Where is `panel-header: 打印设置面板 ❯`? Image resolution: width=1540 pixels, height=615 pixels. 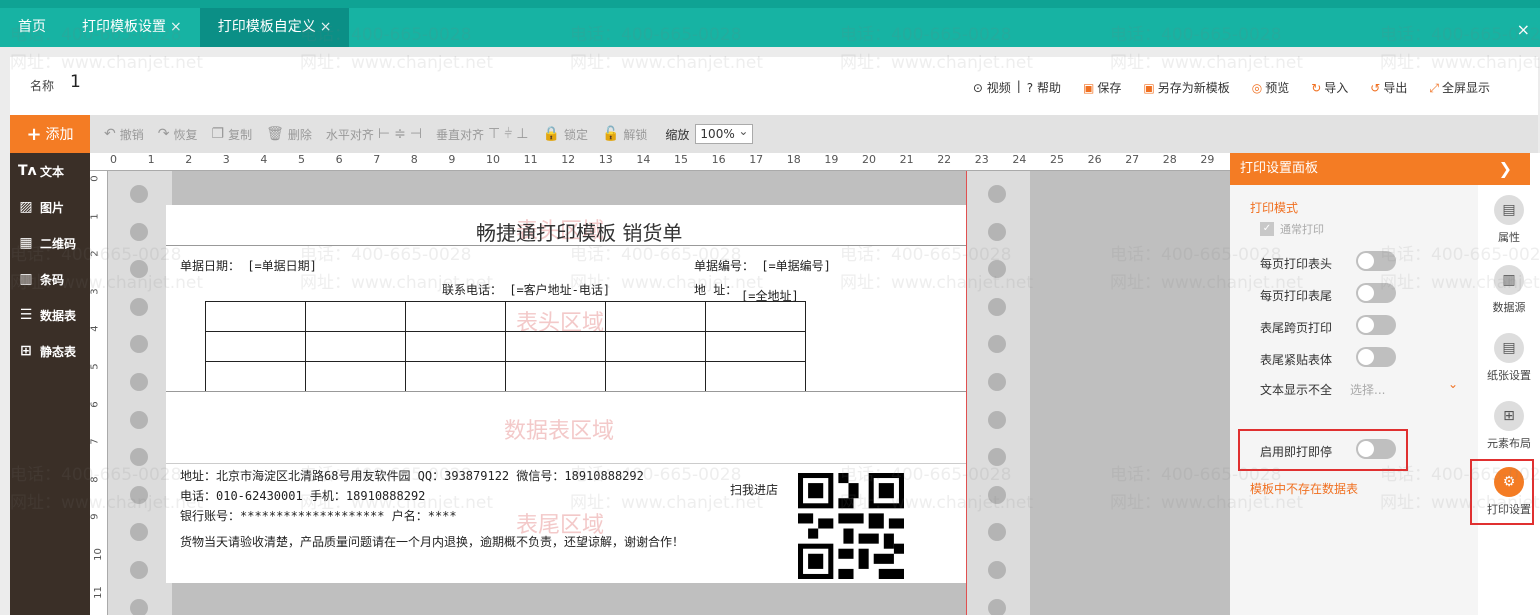 panel-header: 打印设置面板 ❯ is located at coordinates (1380, 169).